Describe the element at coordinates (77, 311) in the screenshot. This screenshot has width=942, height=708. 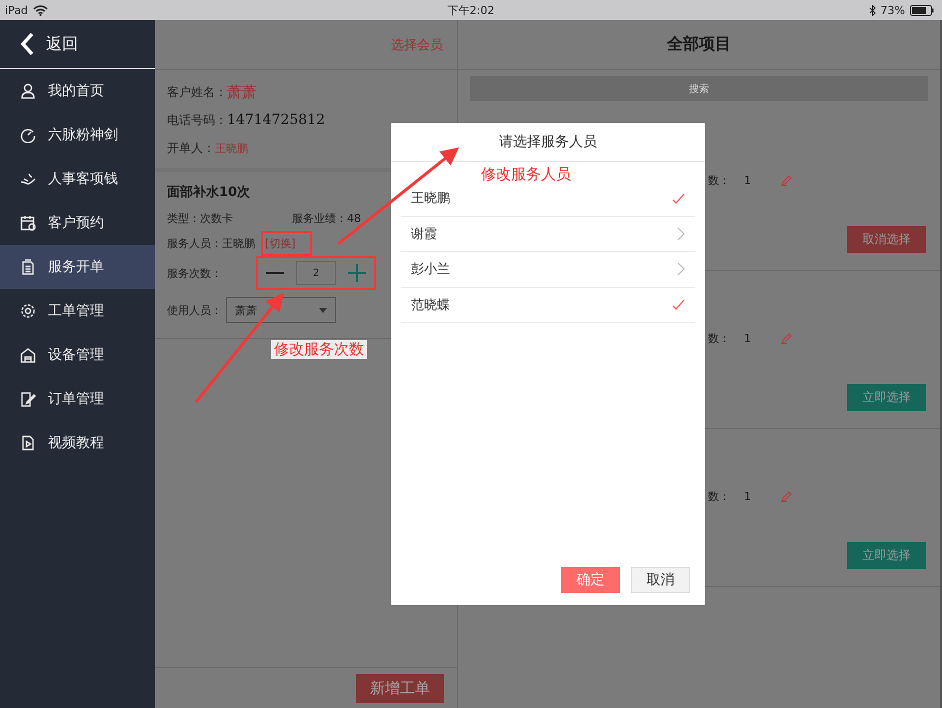
I see `sidebar-item: 工单管理` at that location.